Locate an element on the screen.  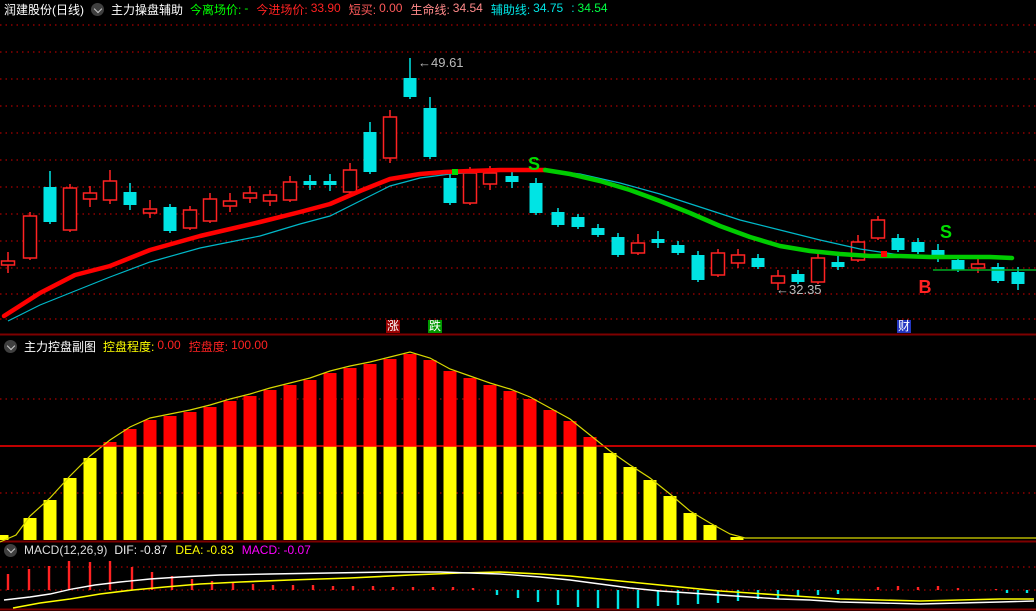
macd-field-value: -0.07 is located at coordinates (297, 550).